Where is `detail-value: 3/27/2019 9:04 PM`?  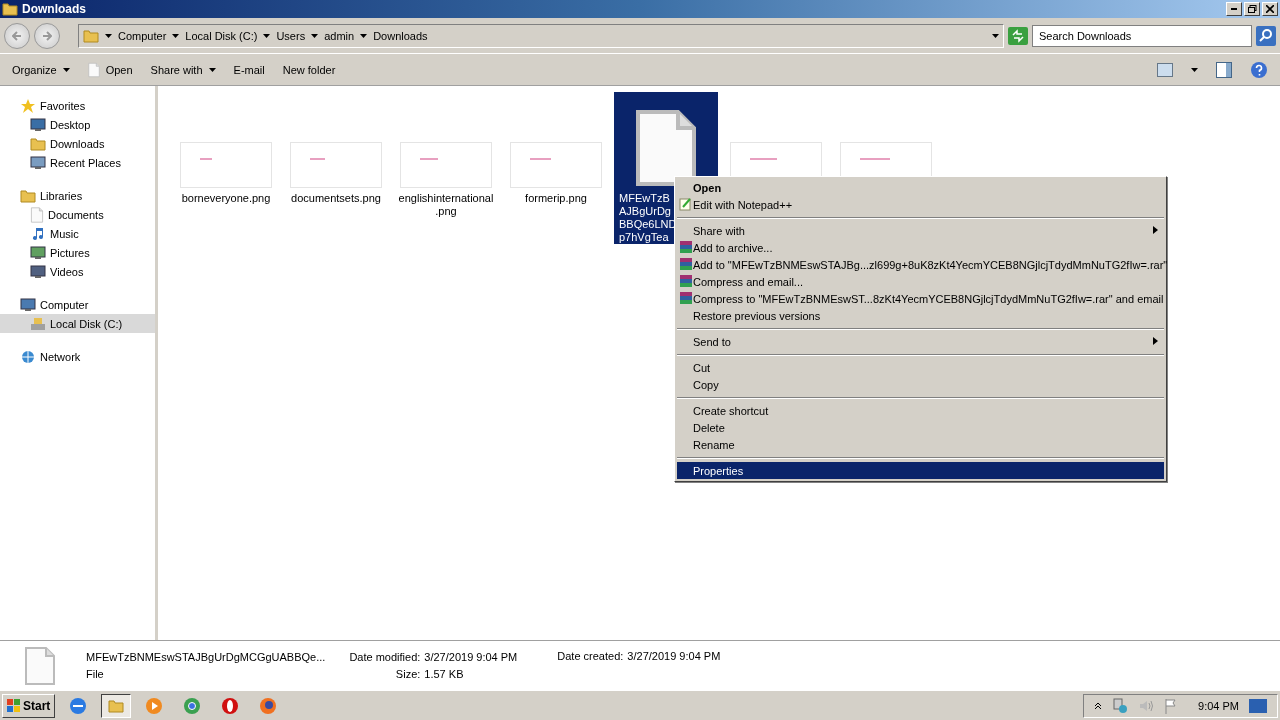
detail-value: 3/27/2019 9:04 PM is located at coordinates (674, 656).